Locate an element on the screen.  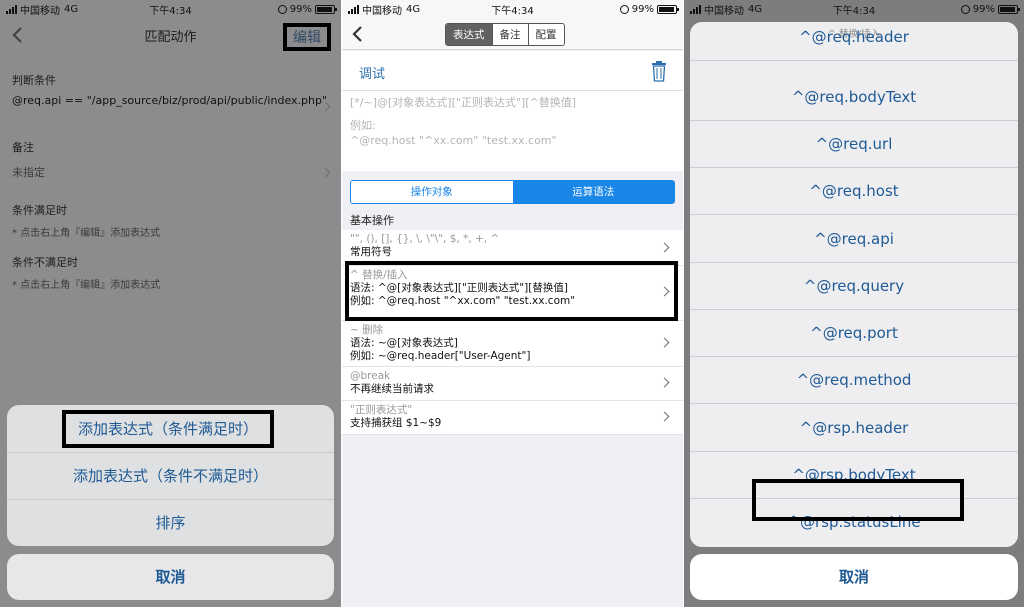
section-note-header: 备注 is located at coordinates (23, 147).